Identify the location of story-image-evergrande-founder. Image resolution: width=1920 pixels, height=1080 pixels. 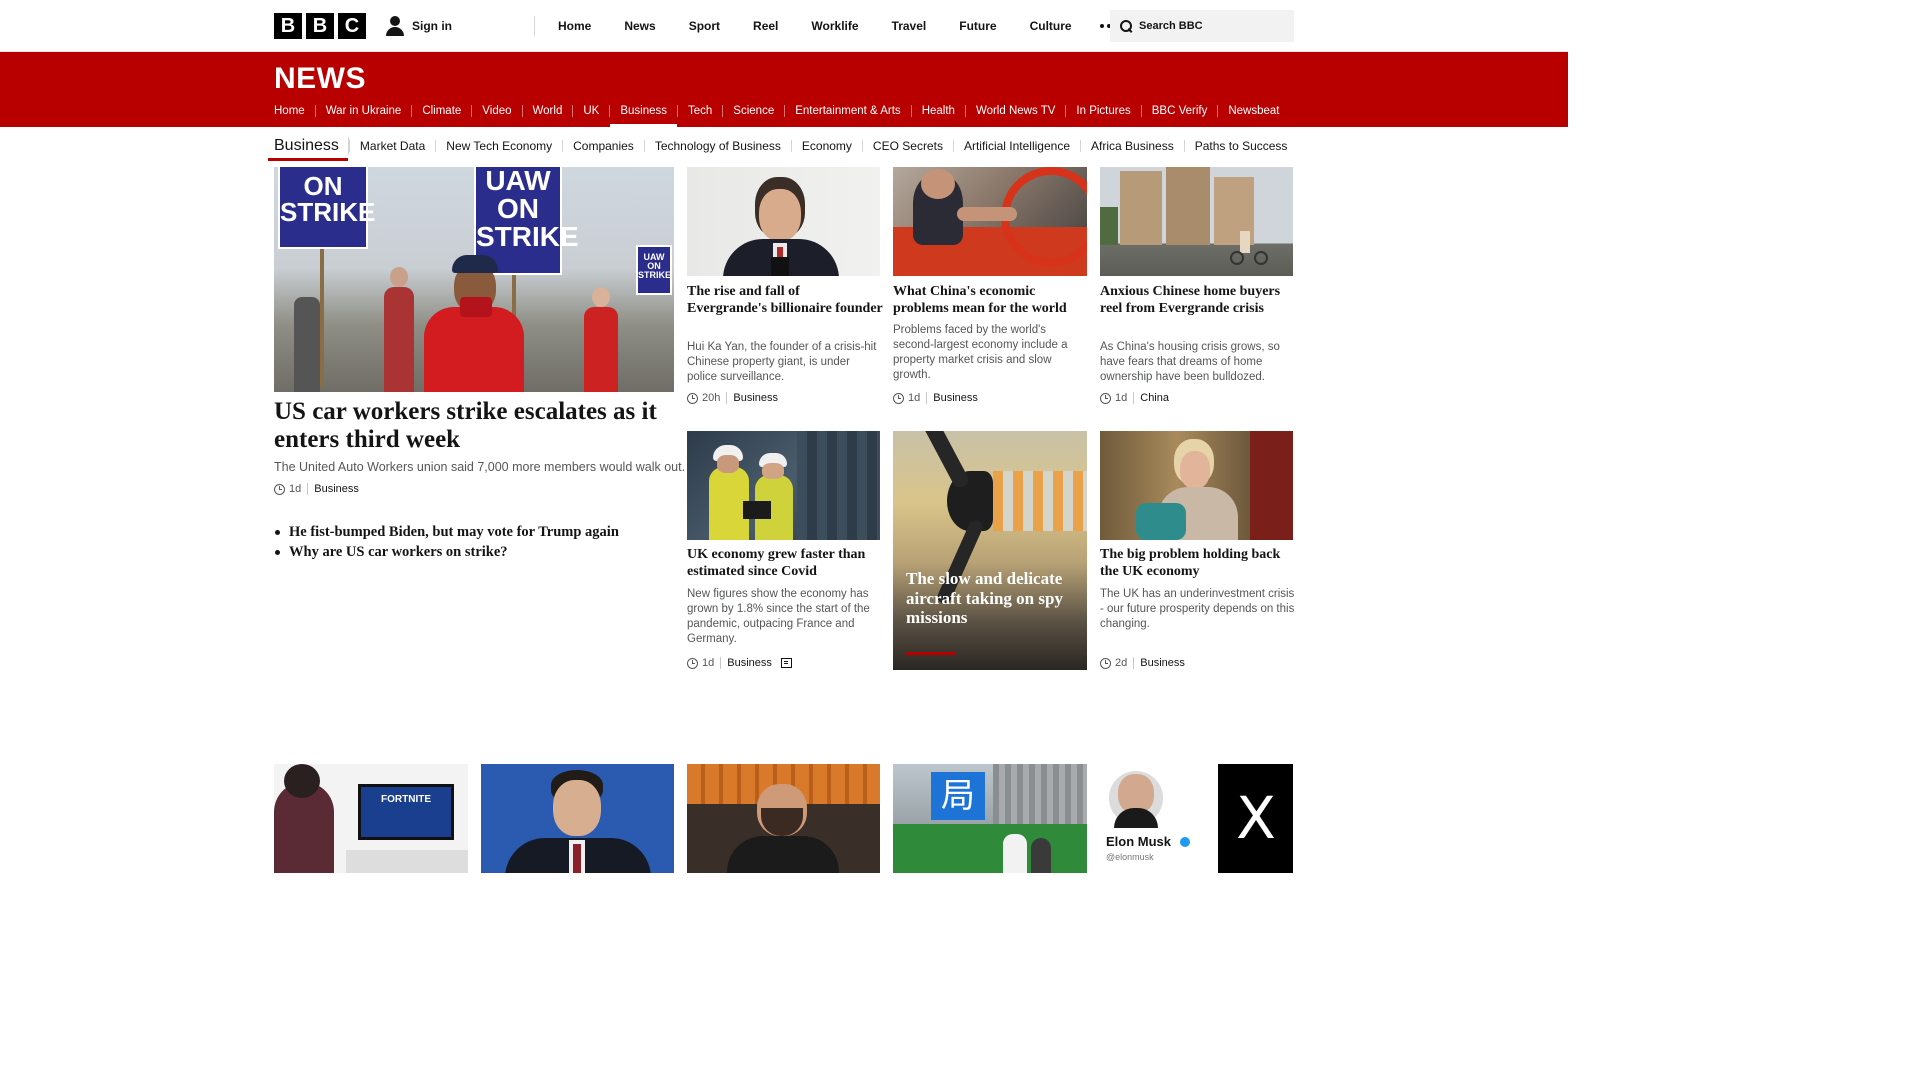
(783, 221).